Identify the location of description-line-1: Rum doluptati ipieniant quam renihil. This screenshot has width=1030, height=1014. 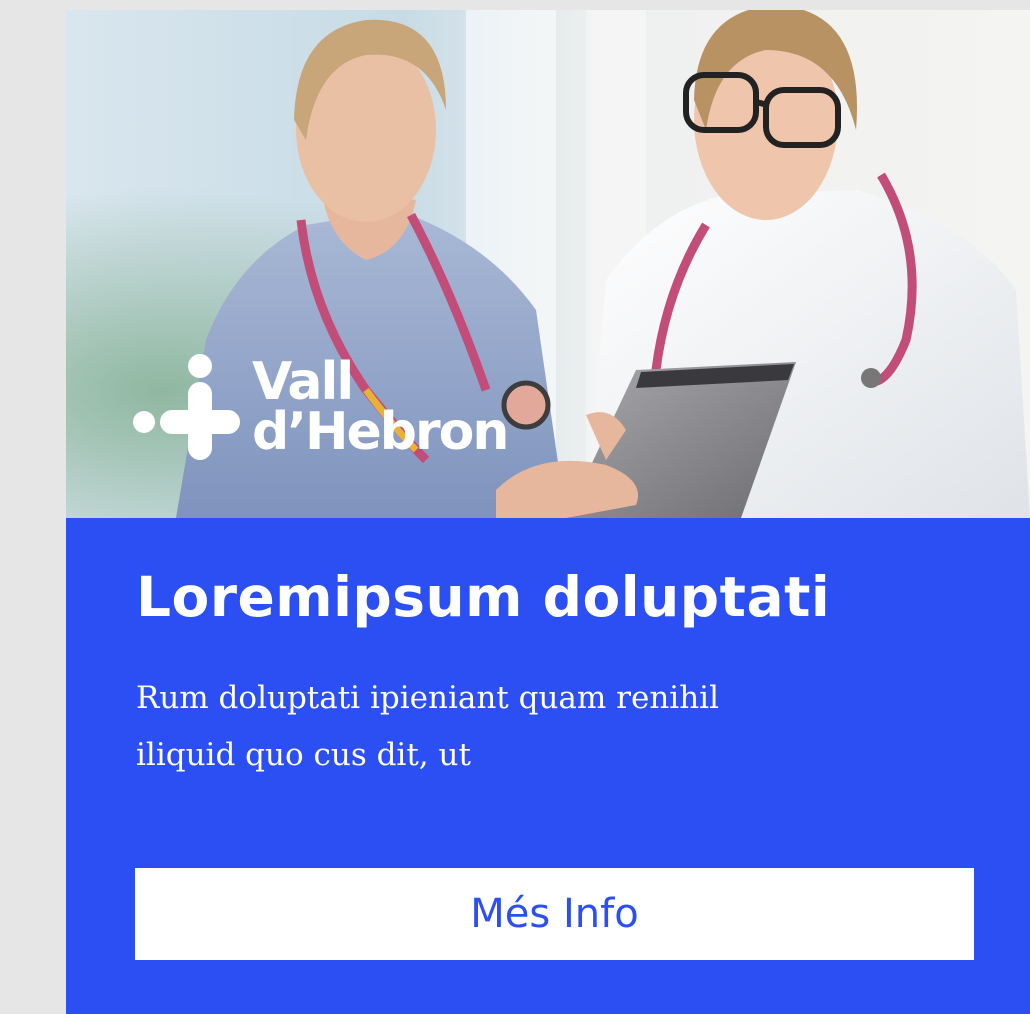
(427, 698).